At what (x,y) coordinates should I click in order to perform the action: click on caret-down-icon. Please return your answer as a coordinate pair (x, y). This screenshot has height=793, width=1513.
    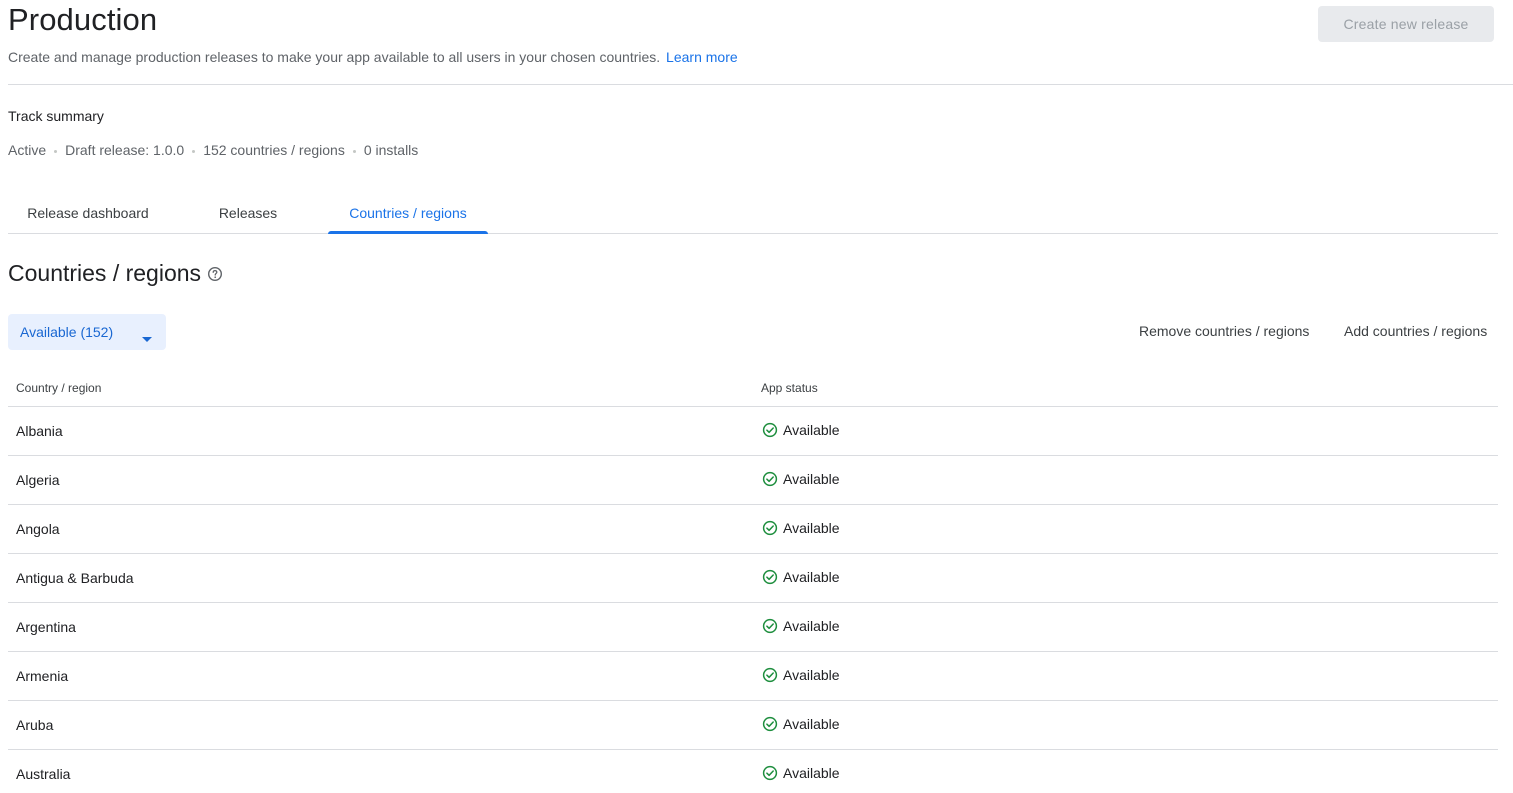
    Looking at the image, I should click on (147, 337).